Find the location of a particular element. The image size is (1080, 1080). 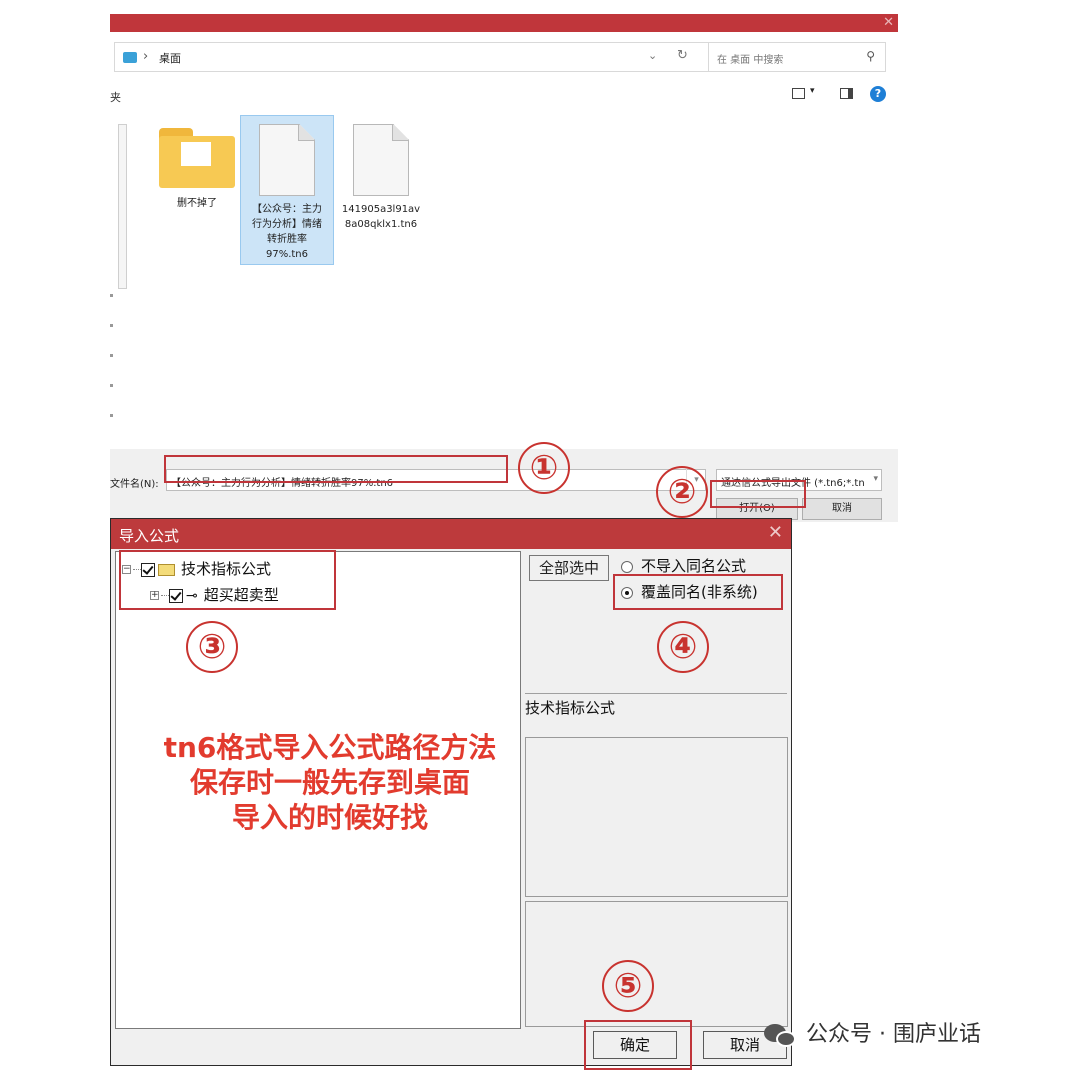

search-icon: ⚲ is located at coordinates (870, 56).